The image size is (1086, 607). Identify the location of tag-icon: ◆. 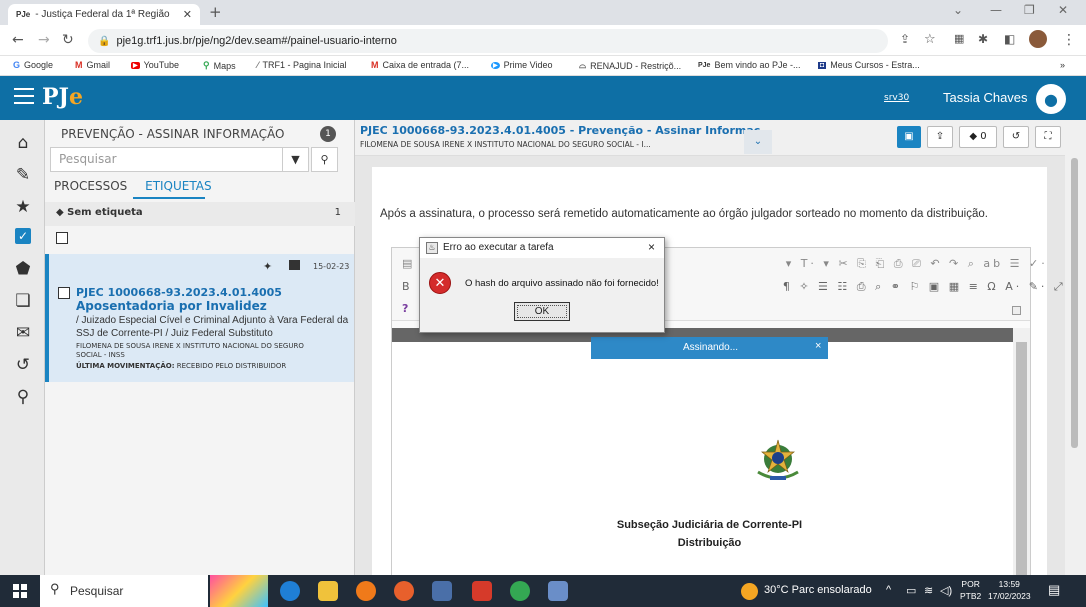
(973, 136).